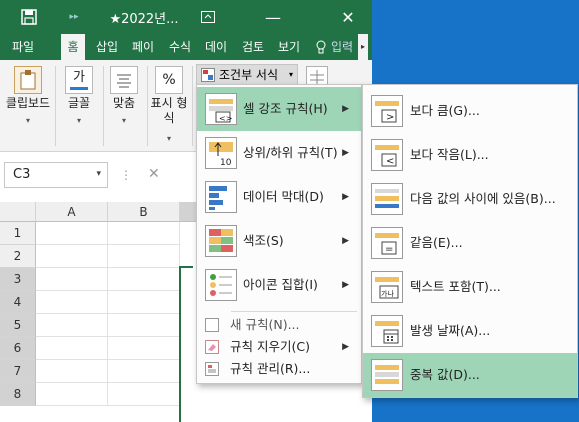 This screenshot has height=422, width=579. Describe the element at coordinates (221, 153) in the screenshot. I see `top-bottom-icon: 10` at that location.